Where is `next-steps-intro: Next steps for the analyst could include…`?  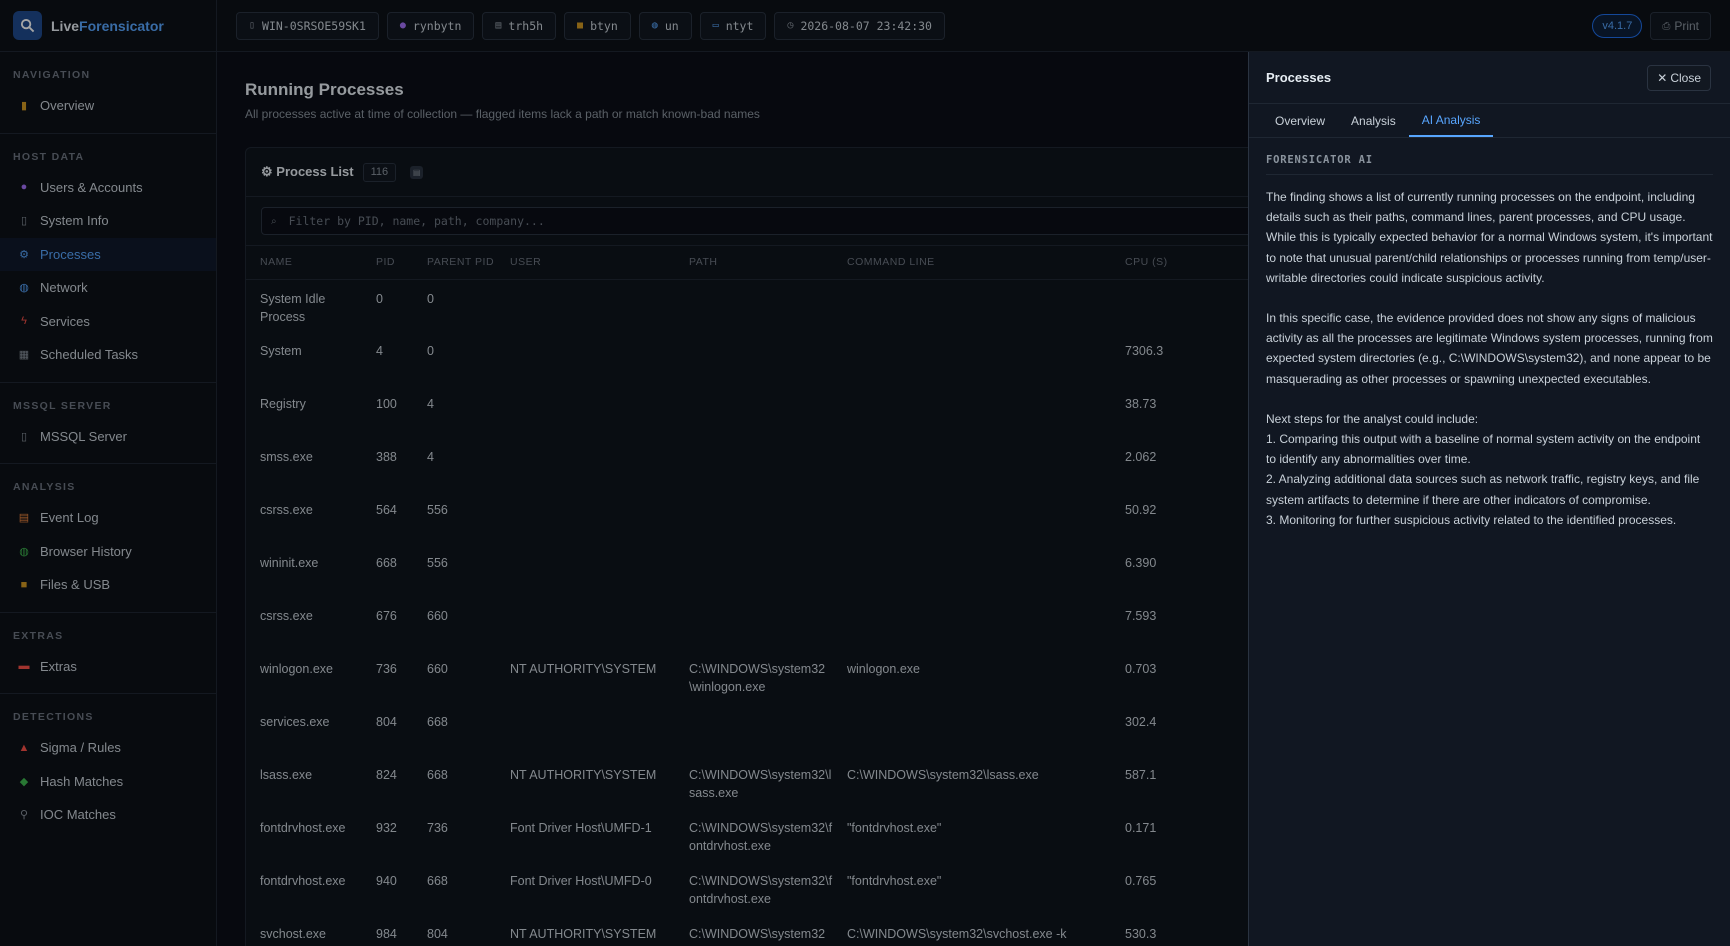 next-steps-intro: Next steps for the analyst could include… is located at coordinates (1372, 418).